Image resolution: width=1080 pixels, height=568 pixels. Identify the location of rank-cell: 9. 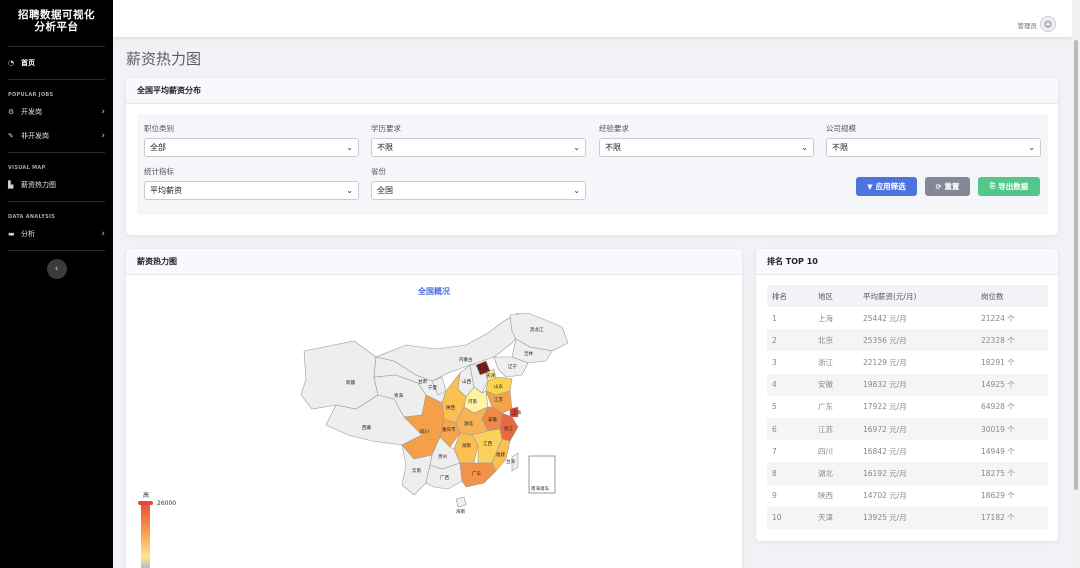
(774, 496).